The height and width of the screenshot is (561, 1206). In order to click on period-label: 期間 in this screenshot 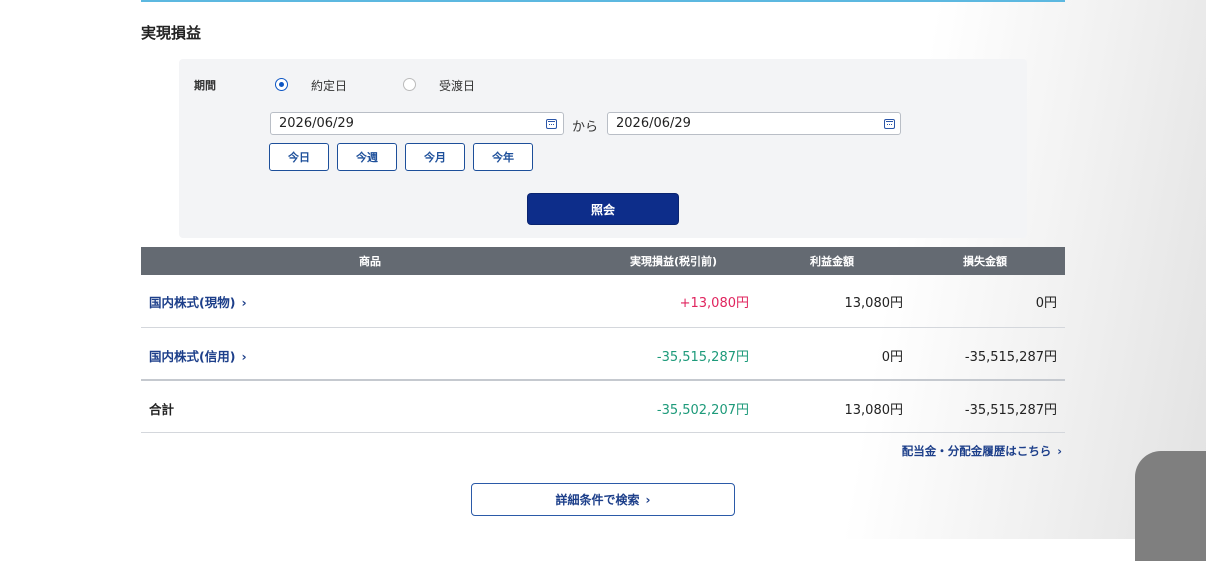, I will do `click(205, 85)`.